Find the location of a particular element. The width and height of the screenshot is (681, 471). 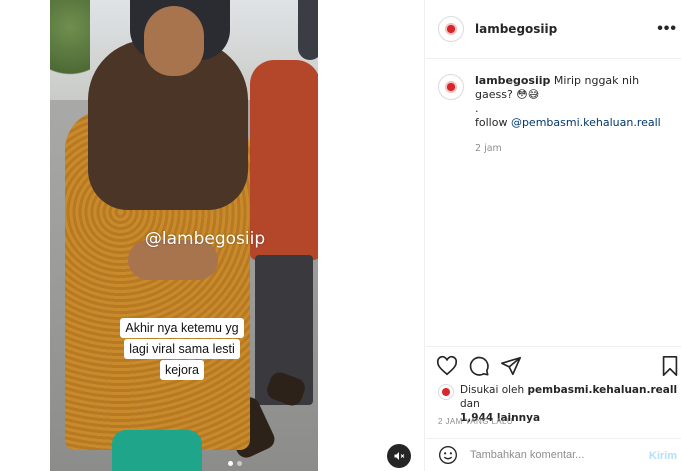

comment-username: lambegosiip is located at coordinates (512, 80).